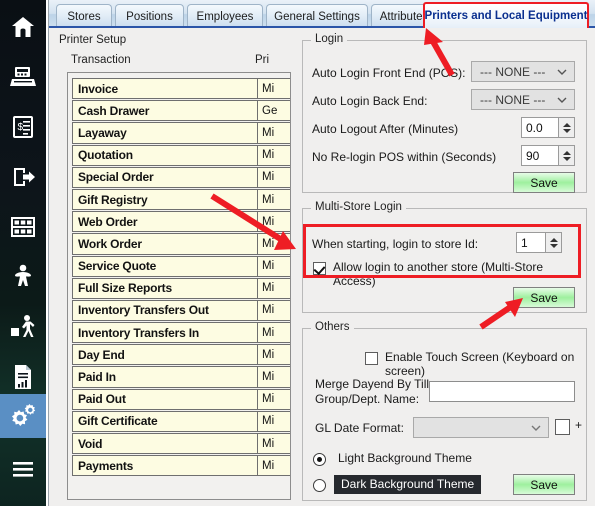 This screenshot has height=506, width=595. Describe the element at coordinates (181, 310) in the screenshot. I see `table-row: Inventory Transfers Out Mi` at that location.